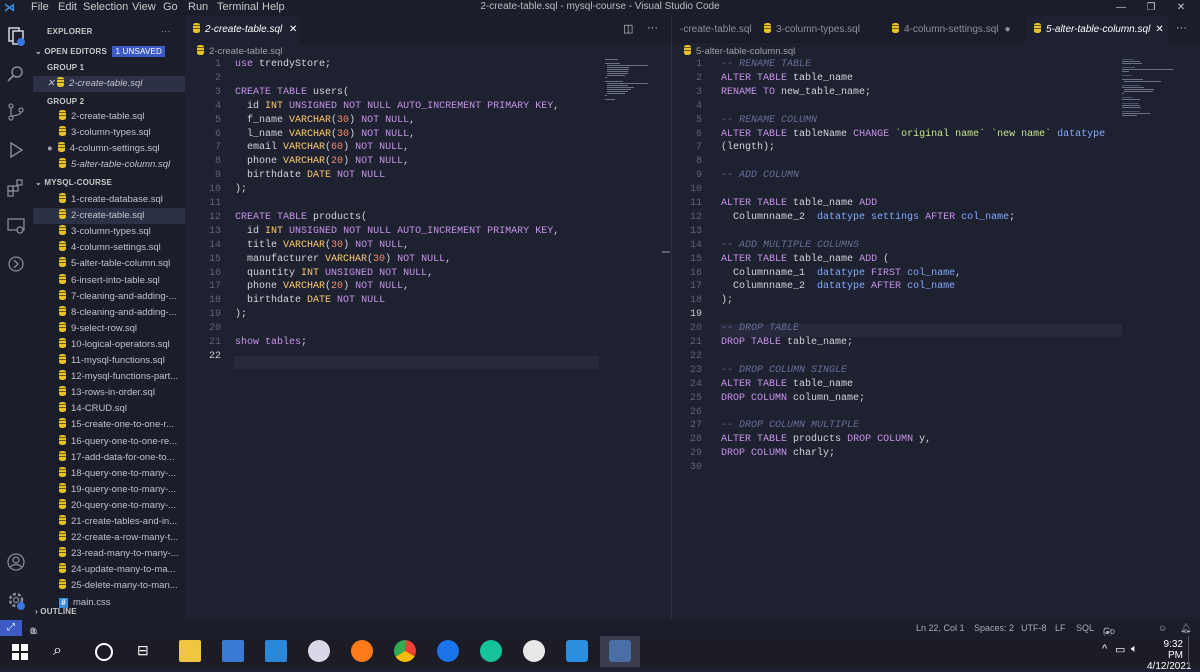 The height and width of the screenshot is (672, 1200). Describe the element at coordinates (334, 274) in the screenshot. I see `code-line: quantity INT UNSIGNED NOT NULL,` at that location.